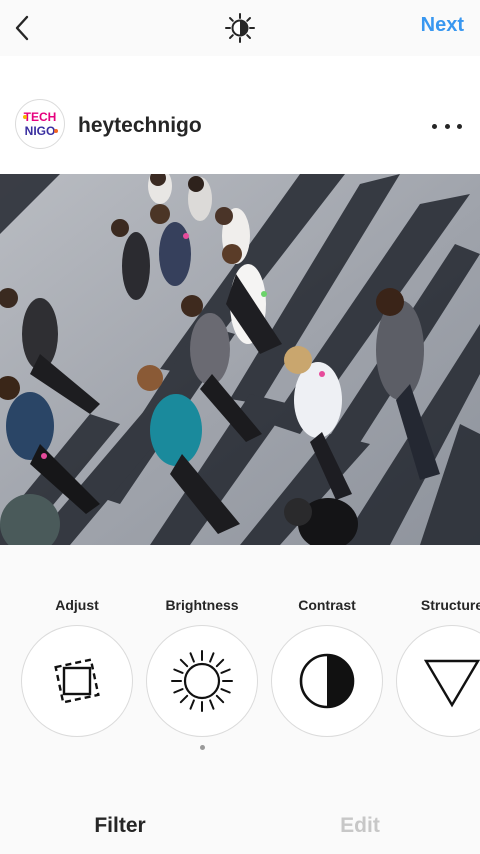 The image size is (480, 854). What do you see at coordinates (360, 826) in the screenshot?
I see `tab-edit: Edit` at bounding box center [360, 826].